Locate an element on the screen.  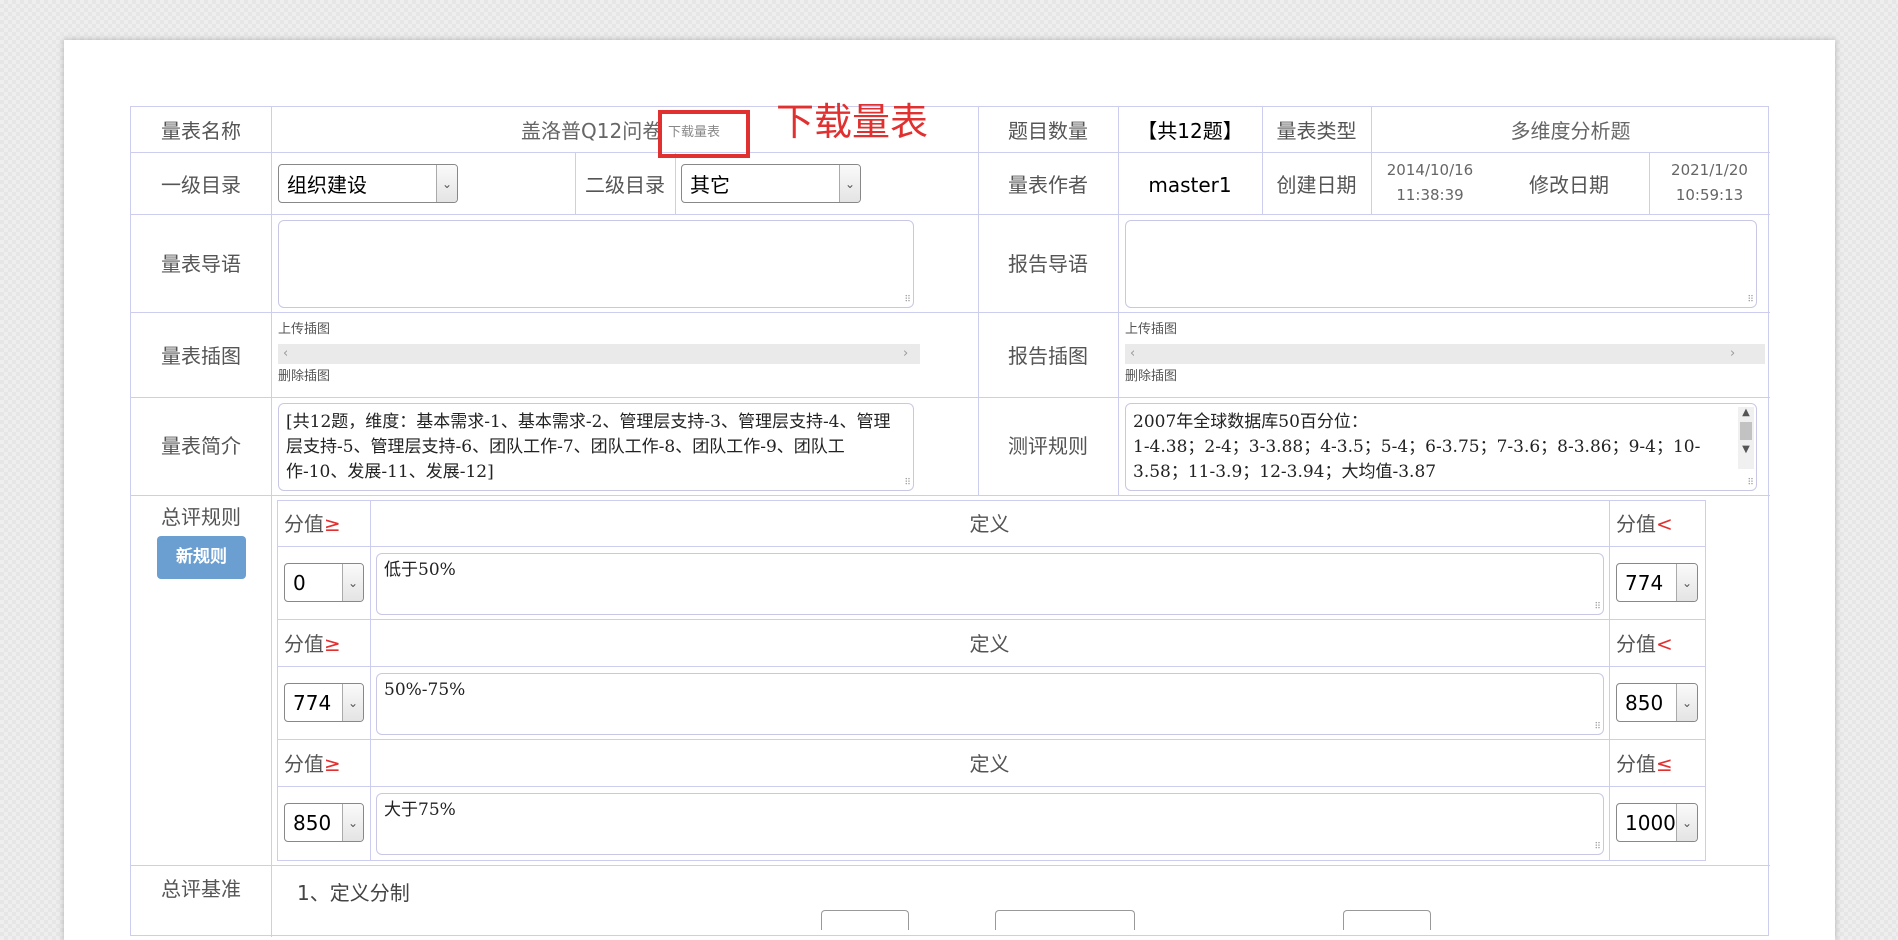
rule-max-select: 850 ⌄ is located at coordinates (1657, 702).